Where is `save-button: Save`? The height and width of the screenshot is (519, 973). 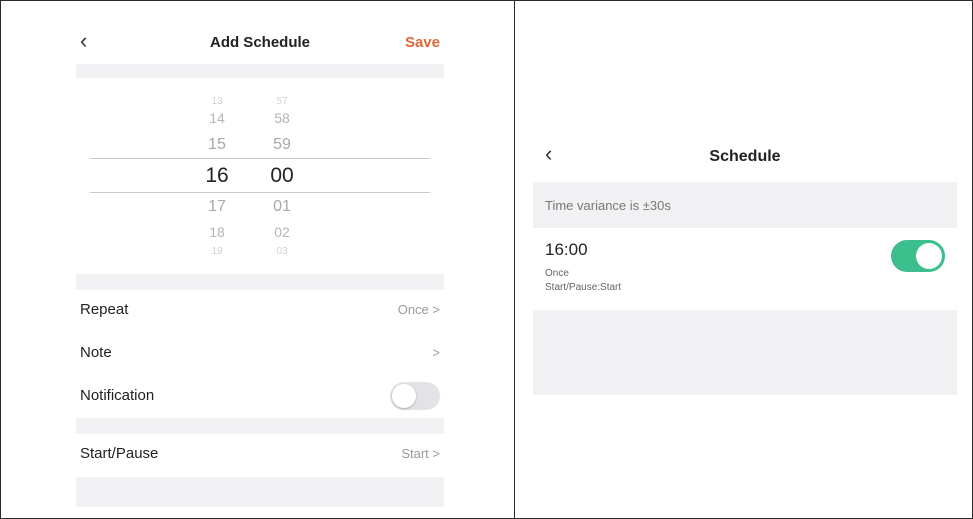 save-button: Save is located at coordinates (422, 42).